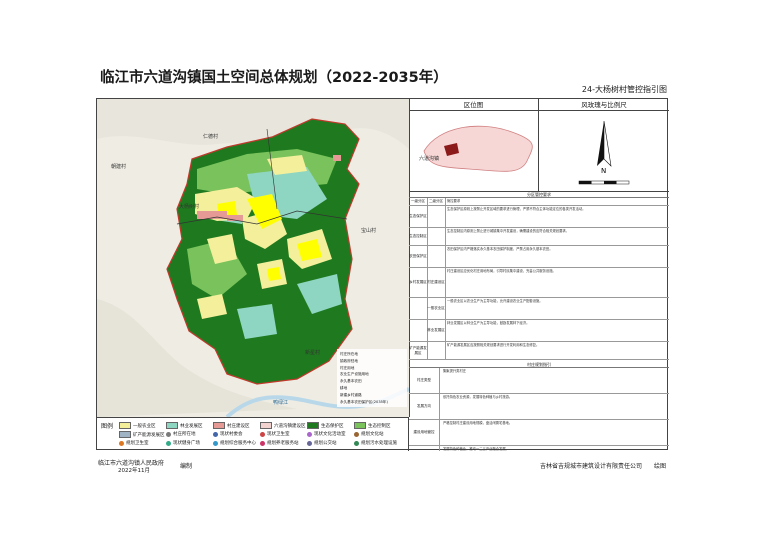 The height and width of the screenshot is (538, 760). Describe the element at coordinates (455, 371) in the screenshot. I see `table-cell-text: 集聚提升类村庄` at that location.